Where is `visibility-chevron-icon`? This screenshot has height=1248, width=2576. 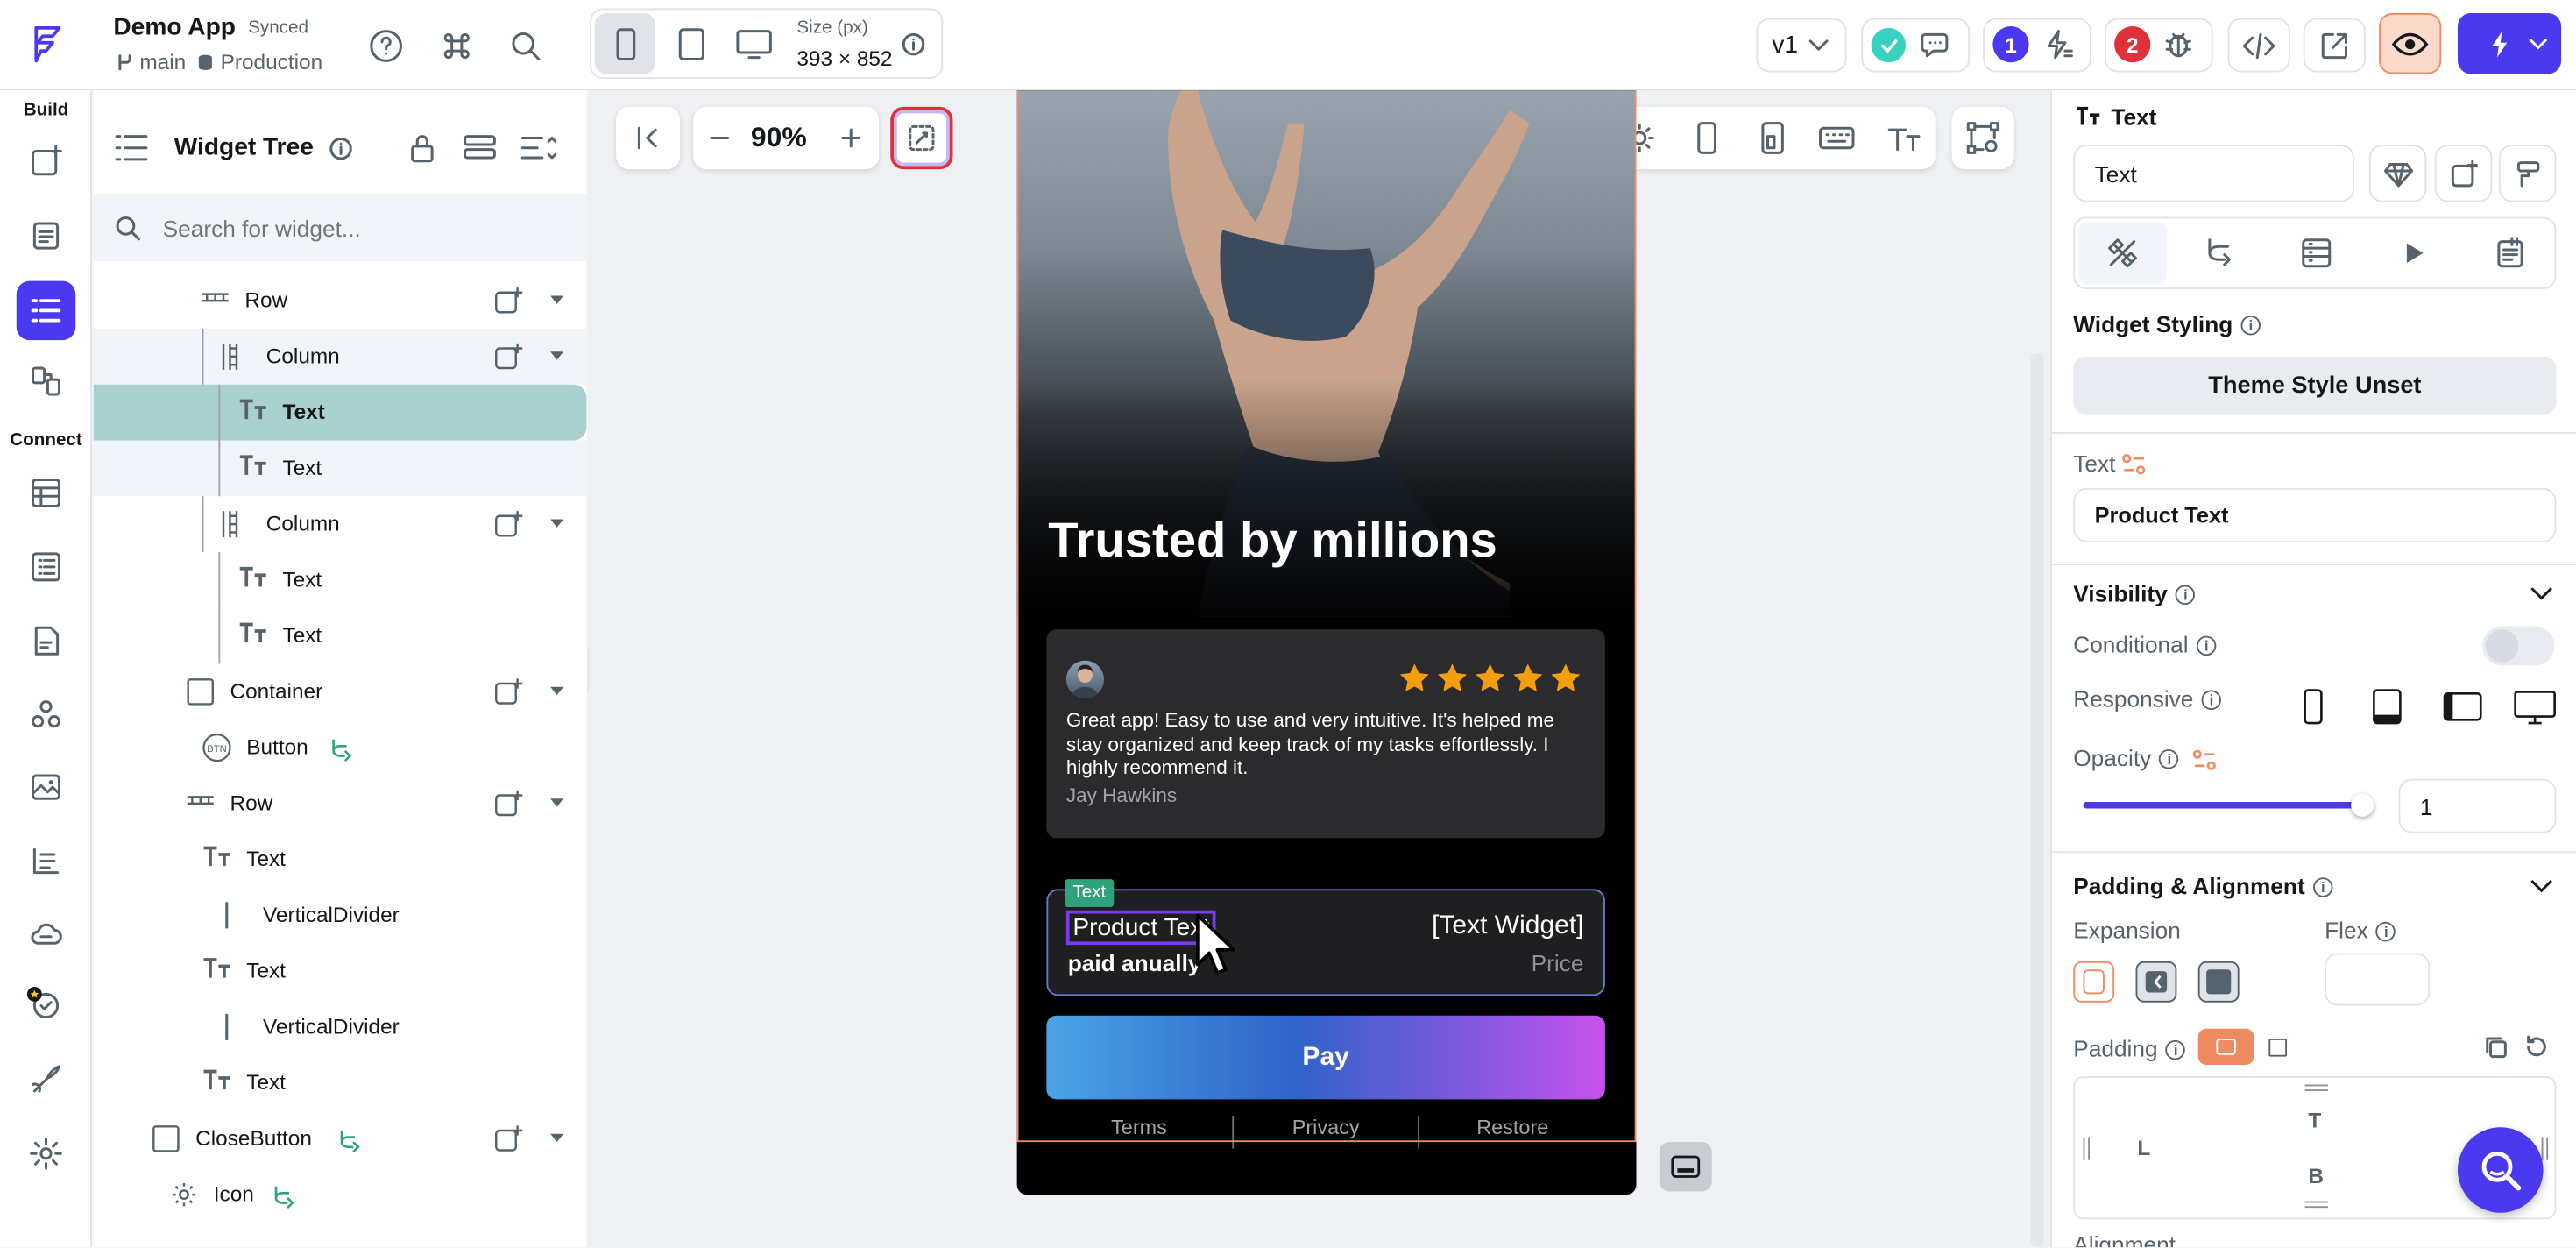 visibility-chevron-icon is located at coordinates (2542, 593).